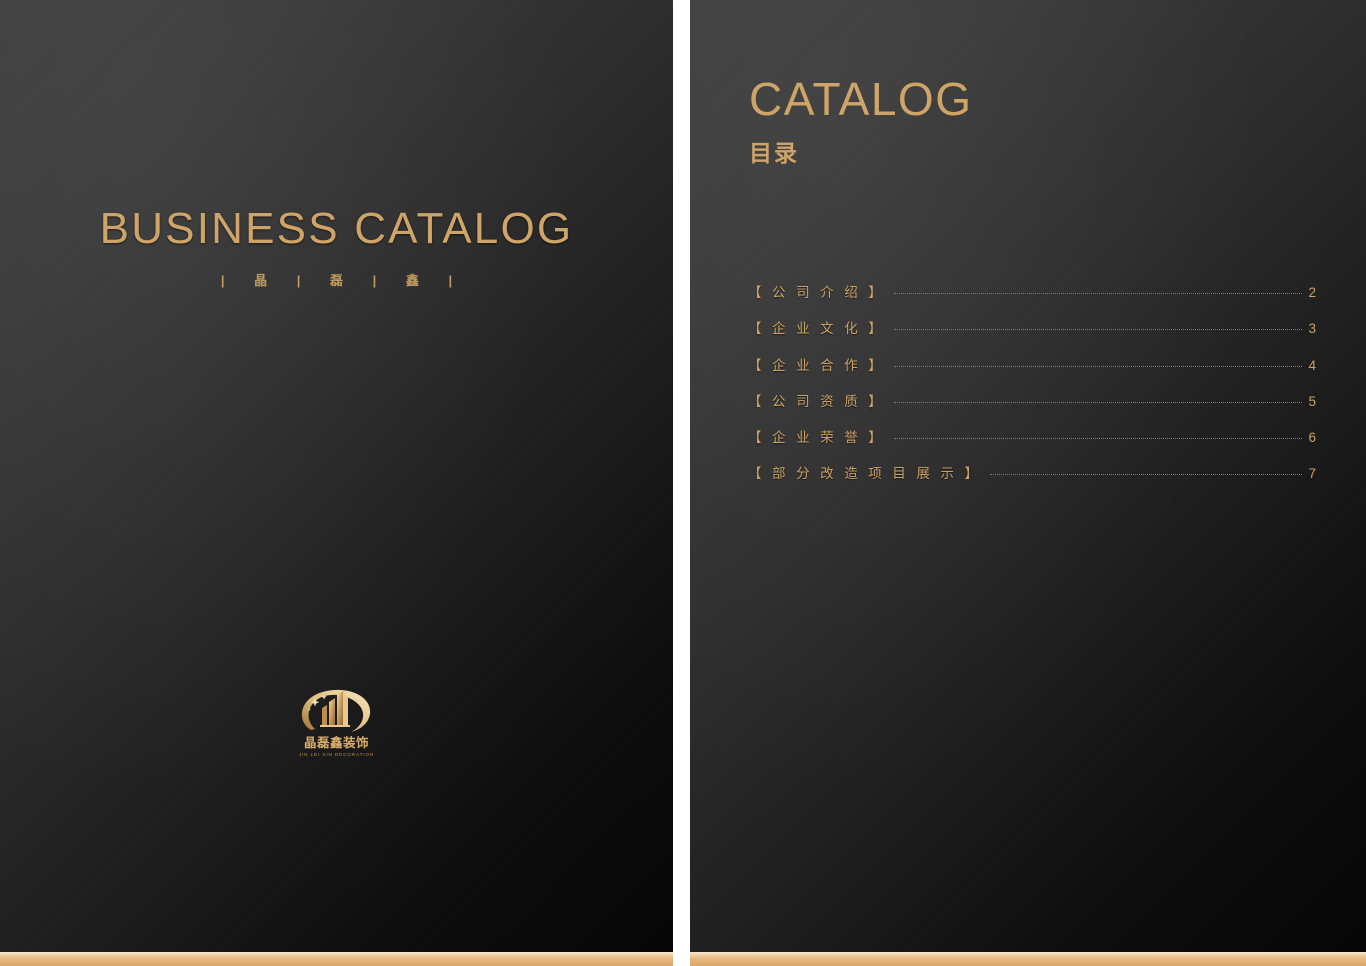 This screenshot has height=966, width=1366. I want to click on cover-title-block: BUSINESS CATALOG | 晶 | 磊 | 鑫 |, so click(336, 246).